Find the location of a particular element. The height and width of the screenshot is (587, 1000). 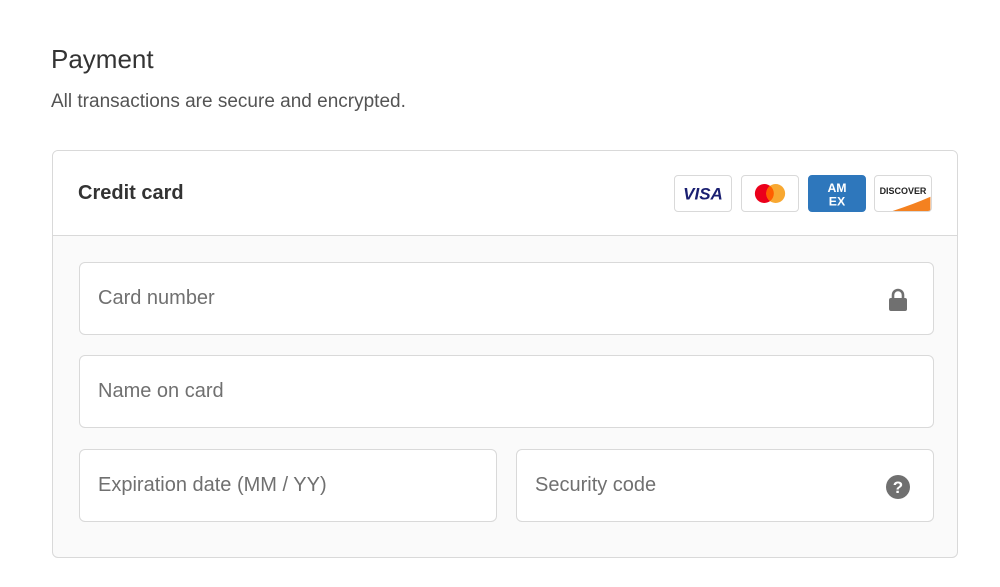

discover-icon: DISCOVER is located at coordinates (903, 193).